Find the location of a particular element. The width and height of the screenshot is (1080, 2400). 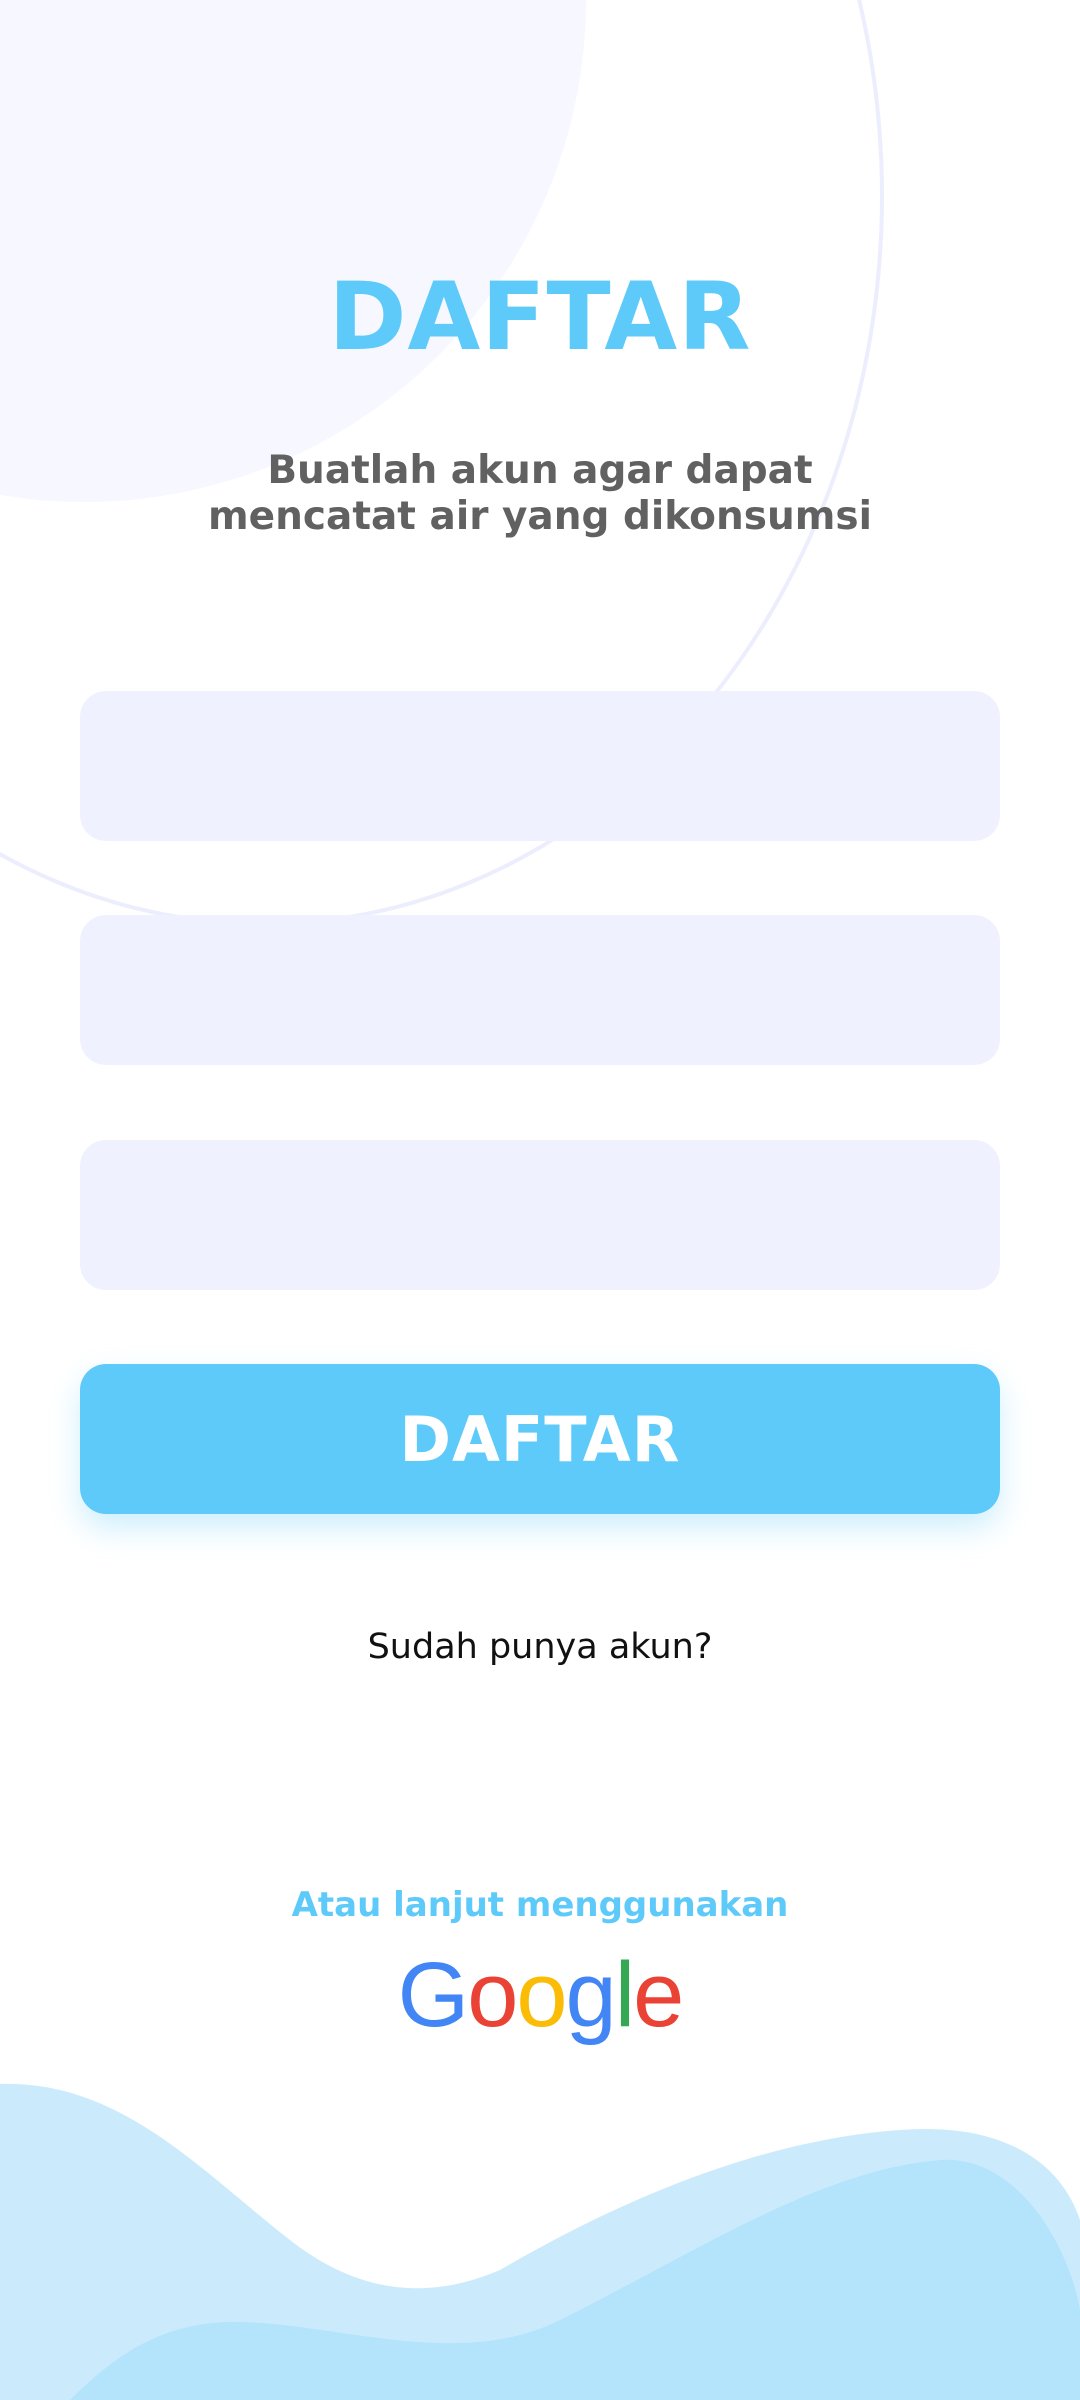

google-letter-o2: o is located at coordinates (541, 1995).